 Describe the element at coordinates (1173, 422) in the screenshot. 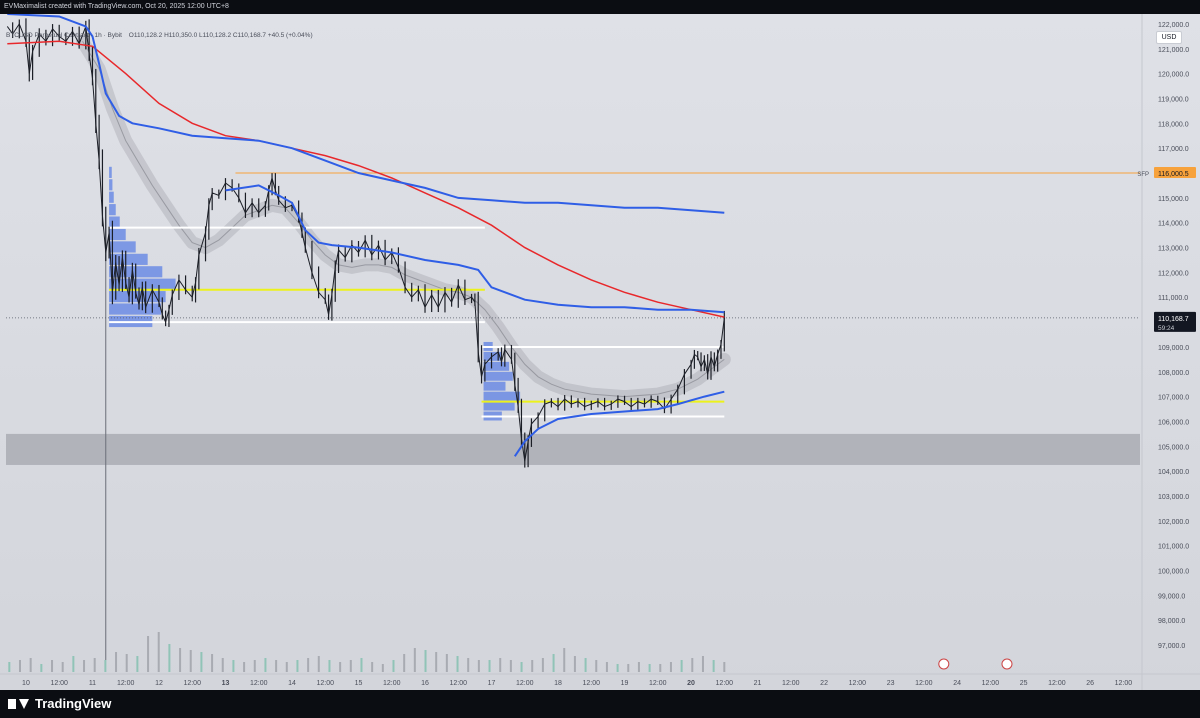

I see `y-tick-label: 106,000.0` at that location.